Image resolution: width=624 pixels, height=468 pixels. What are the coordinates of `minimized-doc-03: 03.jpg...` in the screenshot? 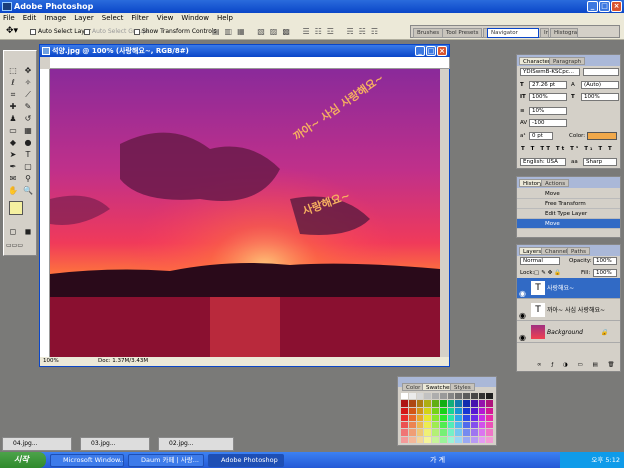 It's located at (115, 444).